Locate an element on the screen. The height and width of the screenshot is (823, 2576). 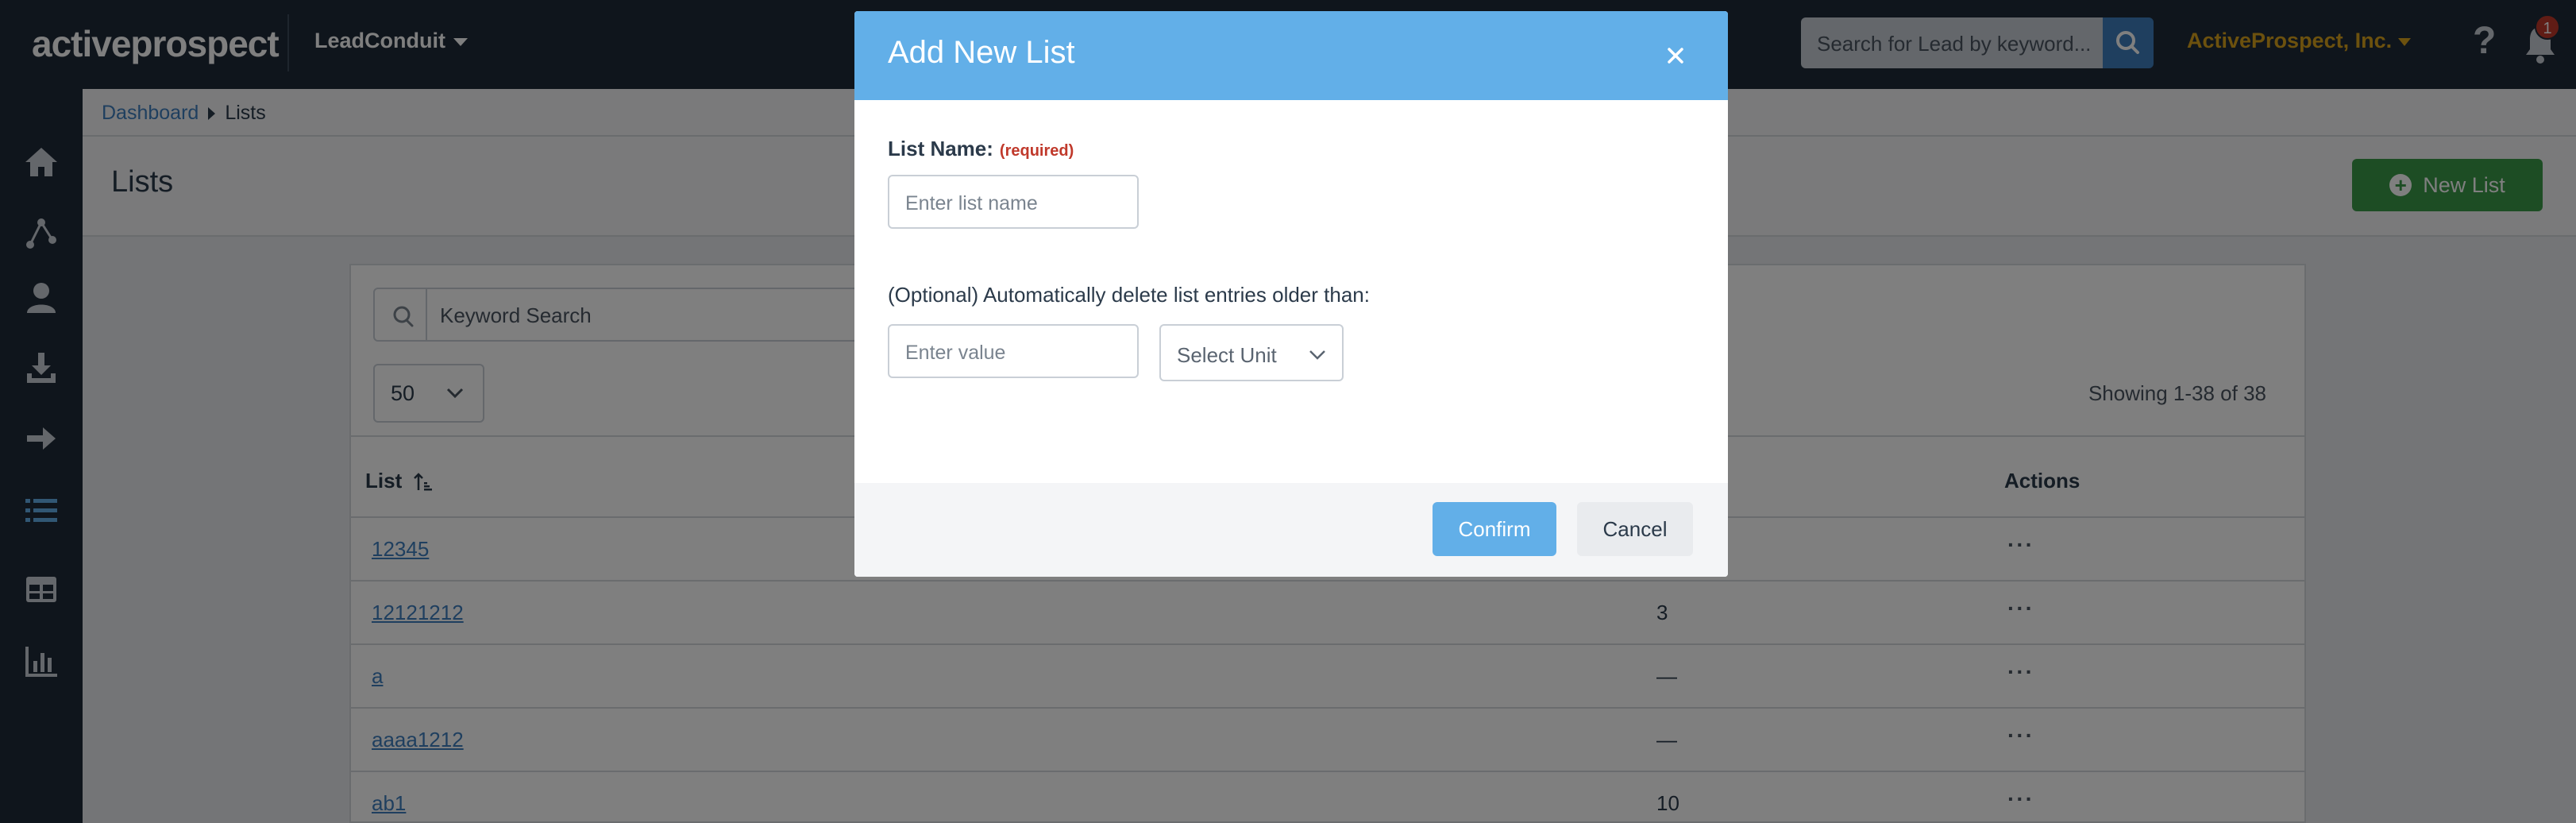
close-icon is located at coordinates (1675, 55).